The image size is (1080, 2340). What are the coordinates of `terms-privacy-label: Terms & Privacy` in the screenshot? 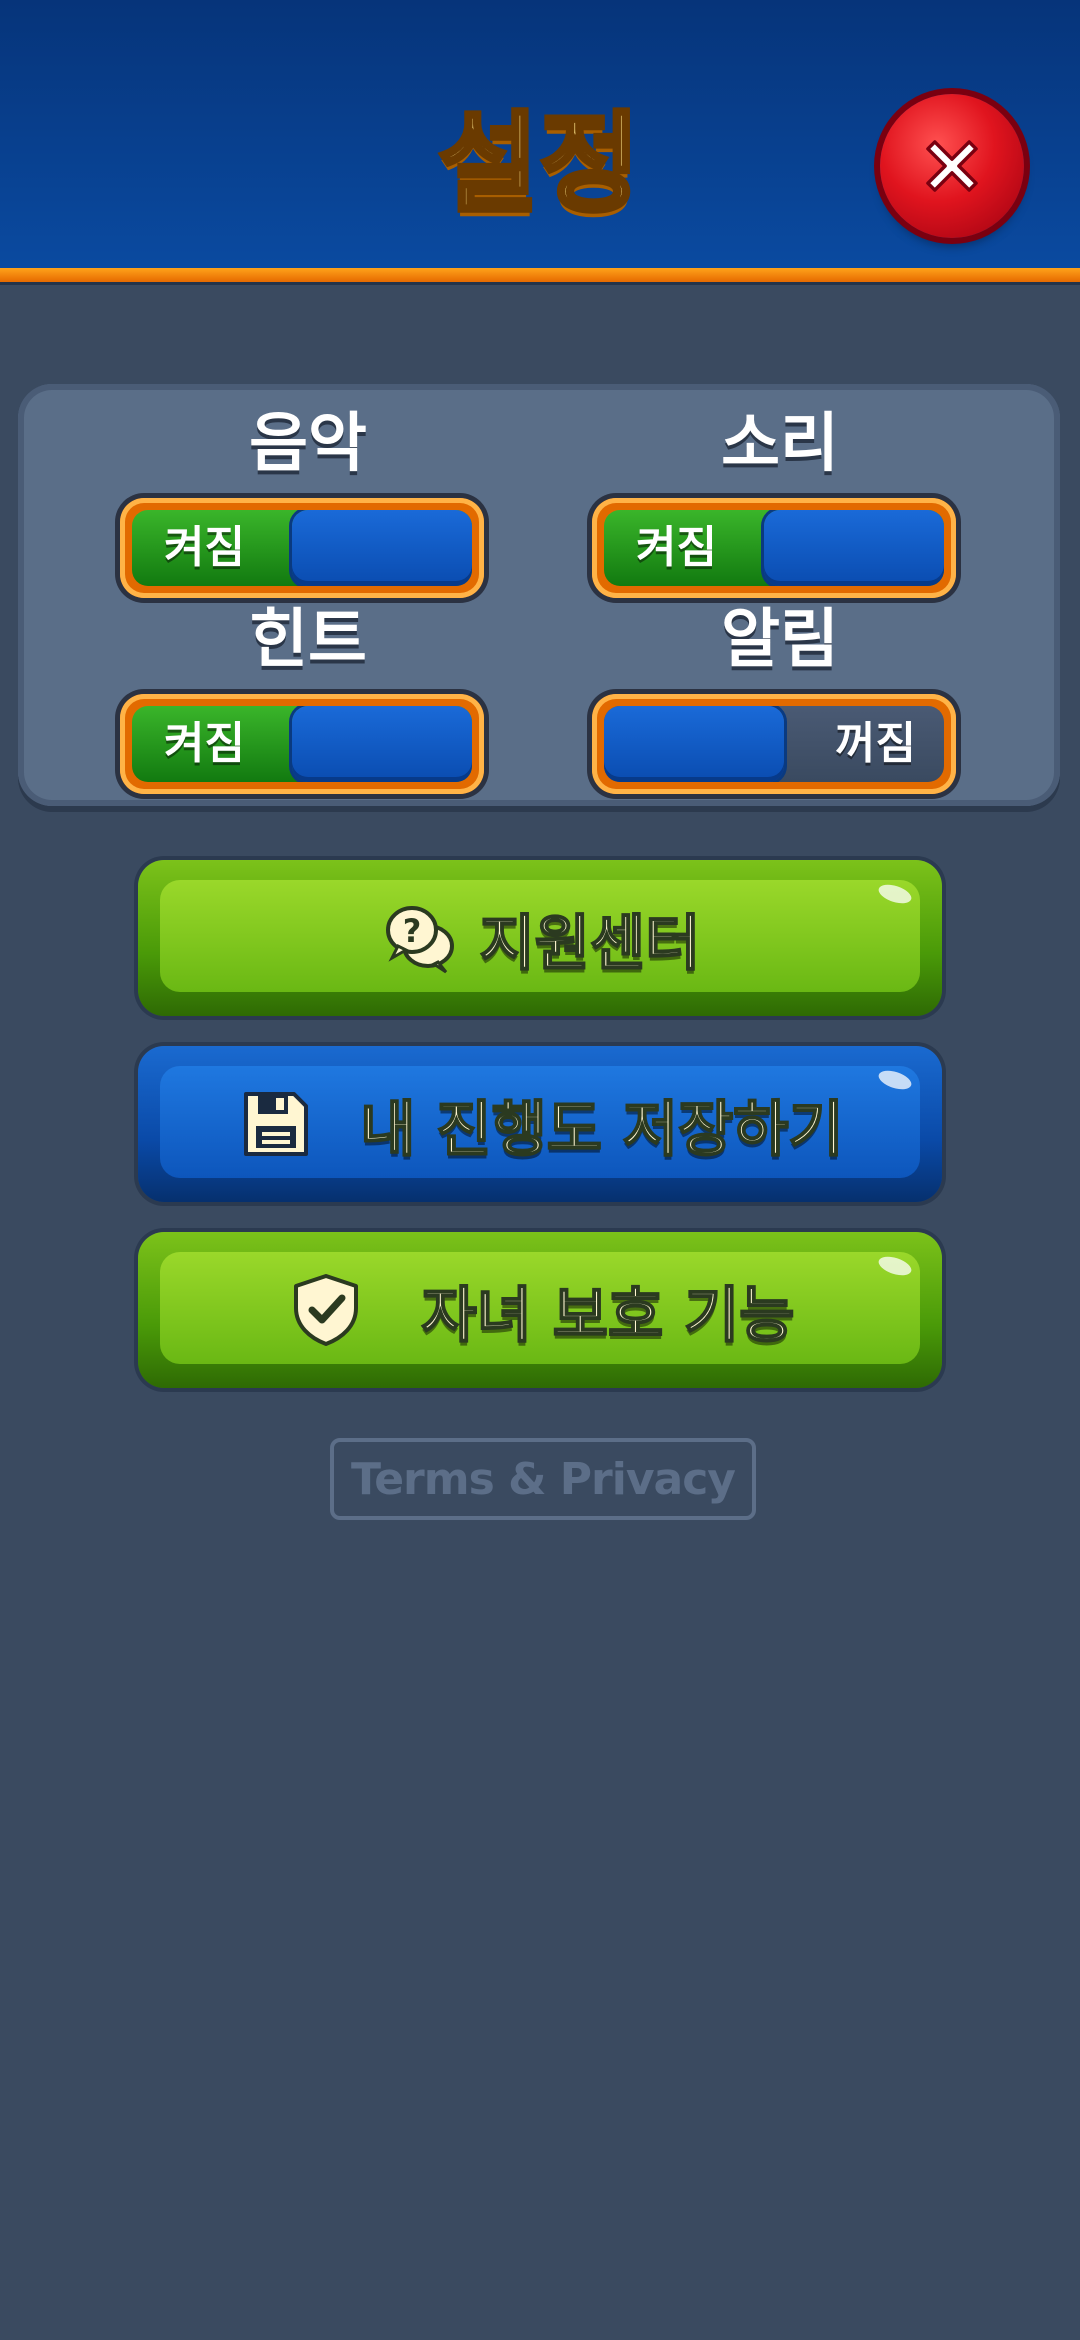 It's located at (543, 1479).